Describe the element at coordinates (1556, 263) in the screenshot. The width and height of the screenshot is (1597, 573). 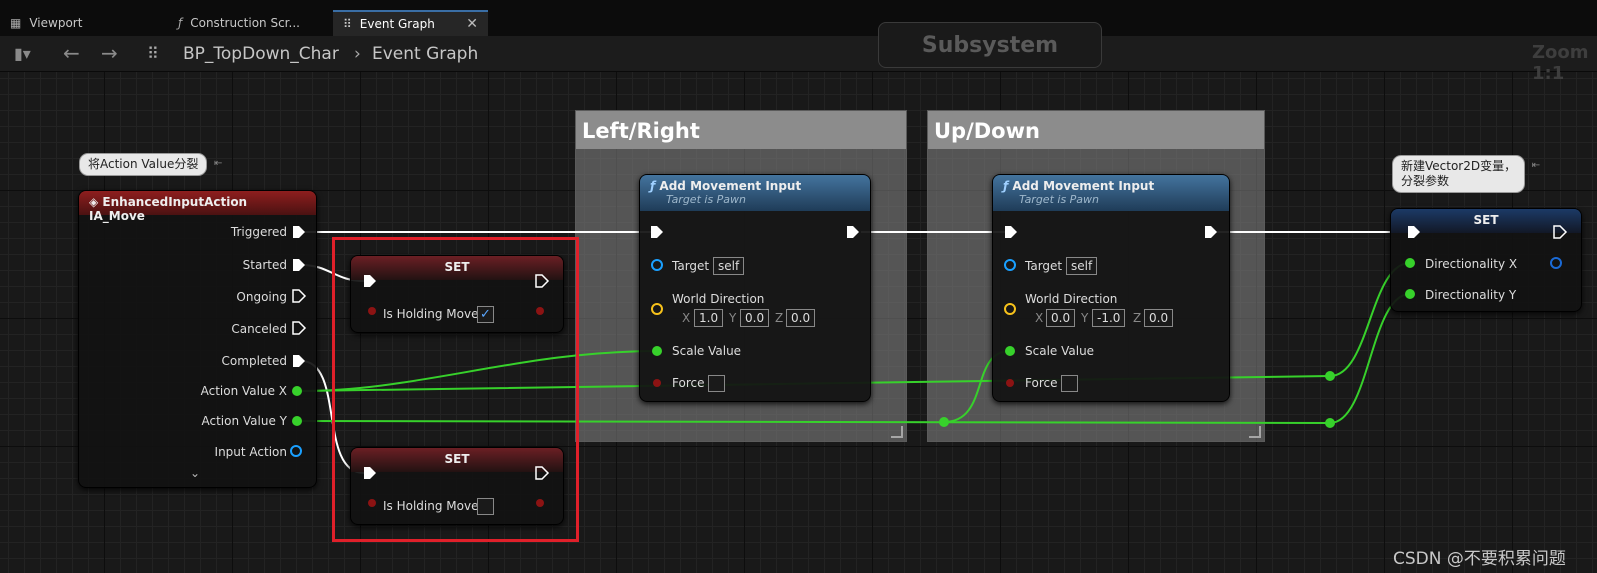
I see `struct-pin` at that location.